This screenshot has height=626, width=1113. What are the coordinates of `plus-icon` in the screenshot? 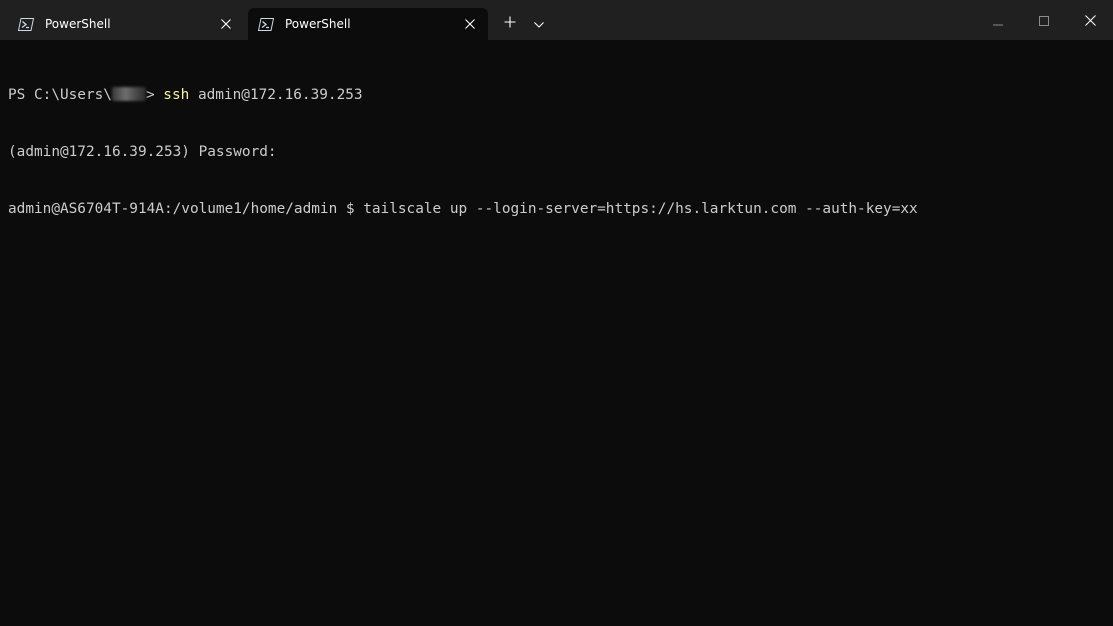 It's located at (510, 22).